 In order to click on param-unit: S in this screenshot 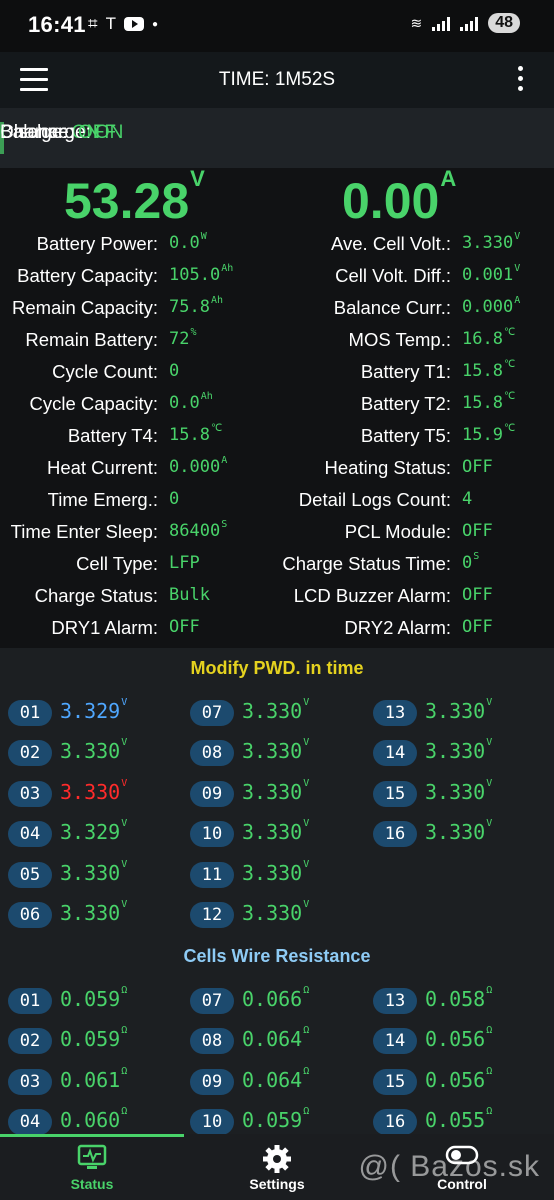, I will do `click(224, 524)`.